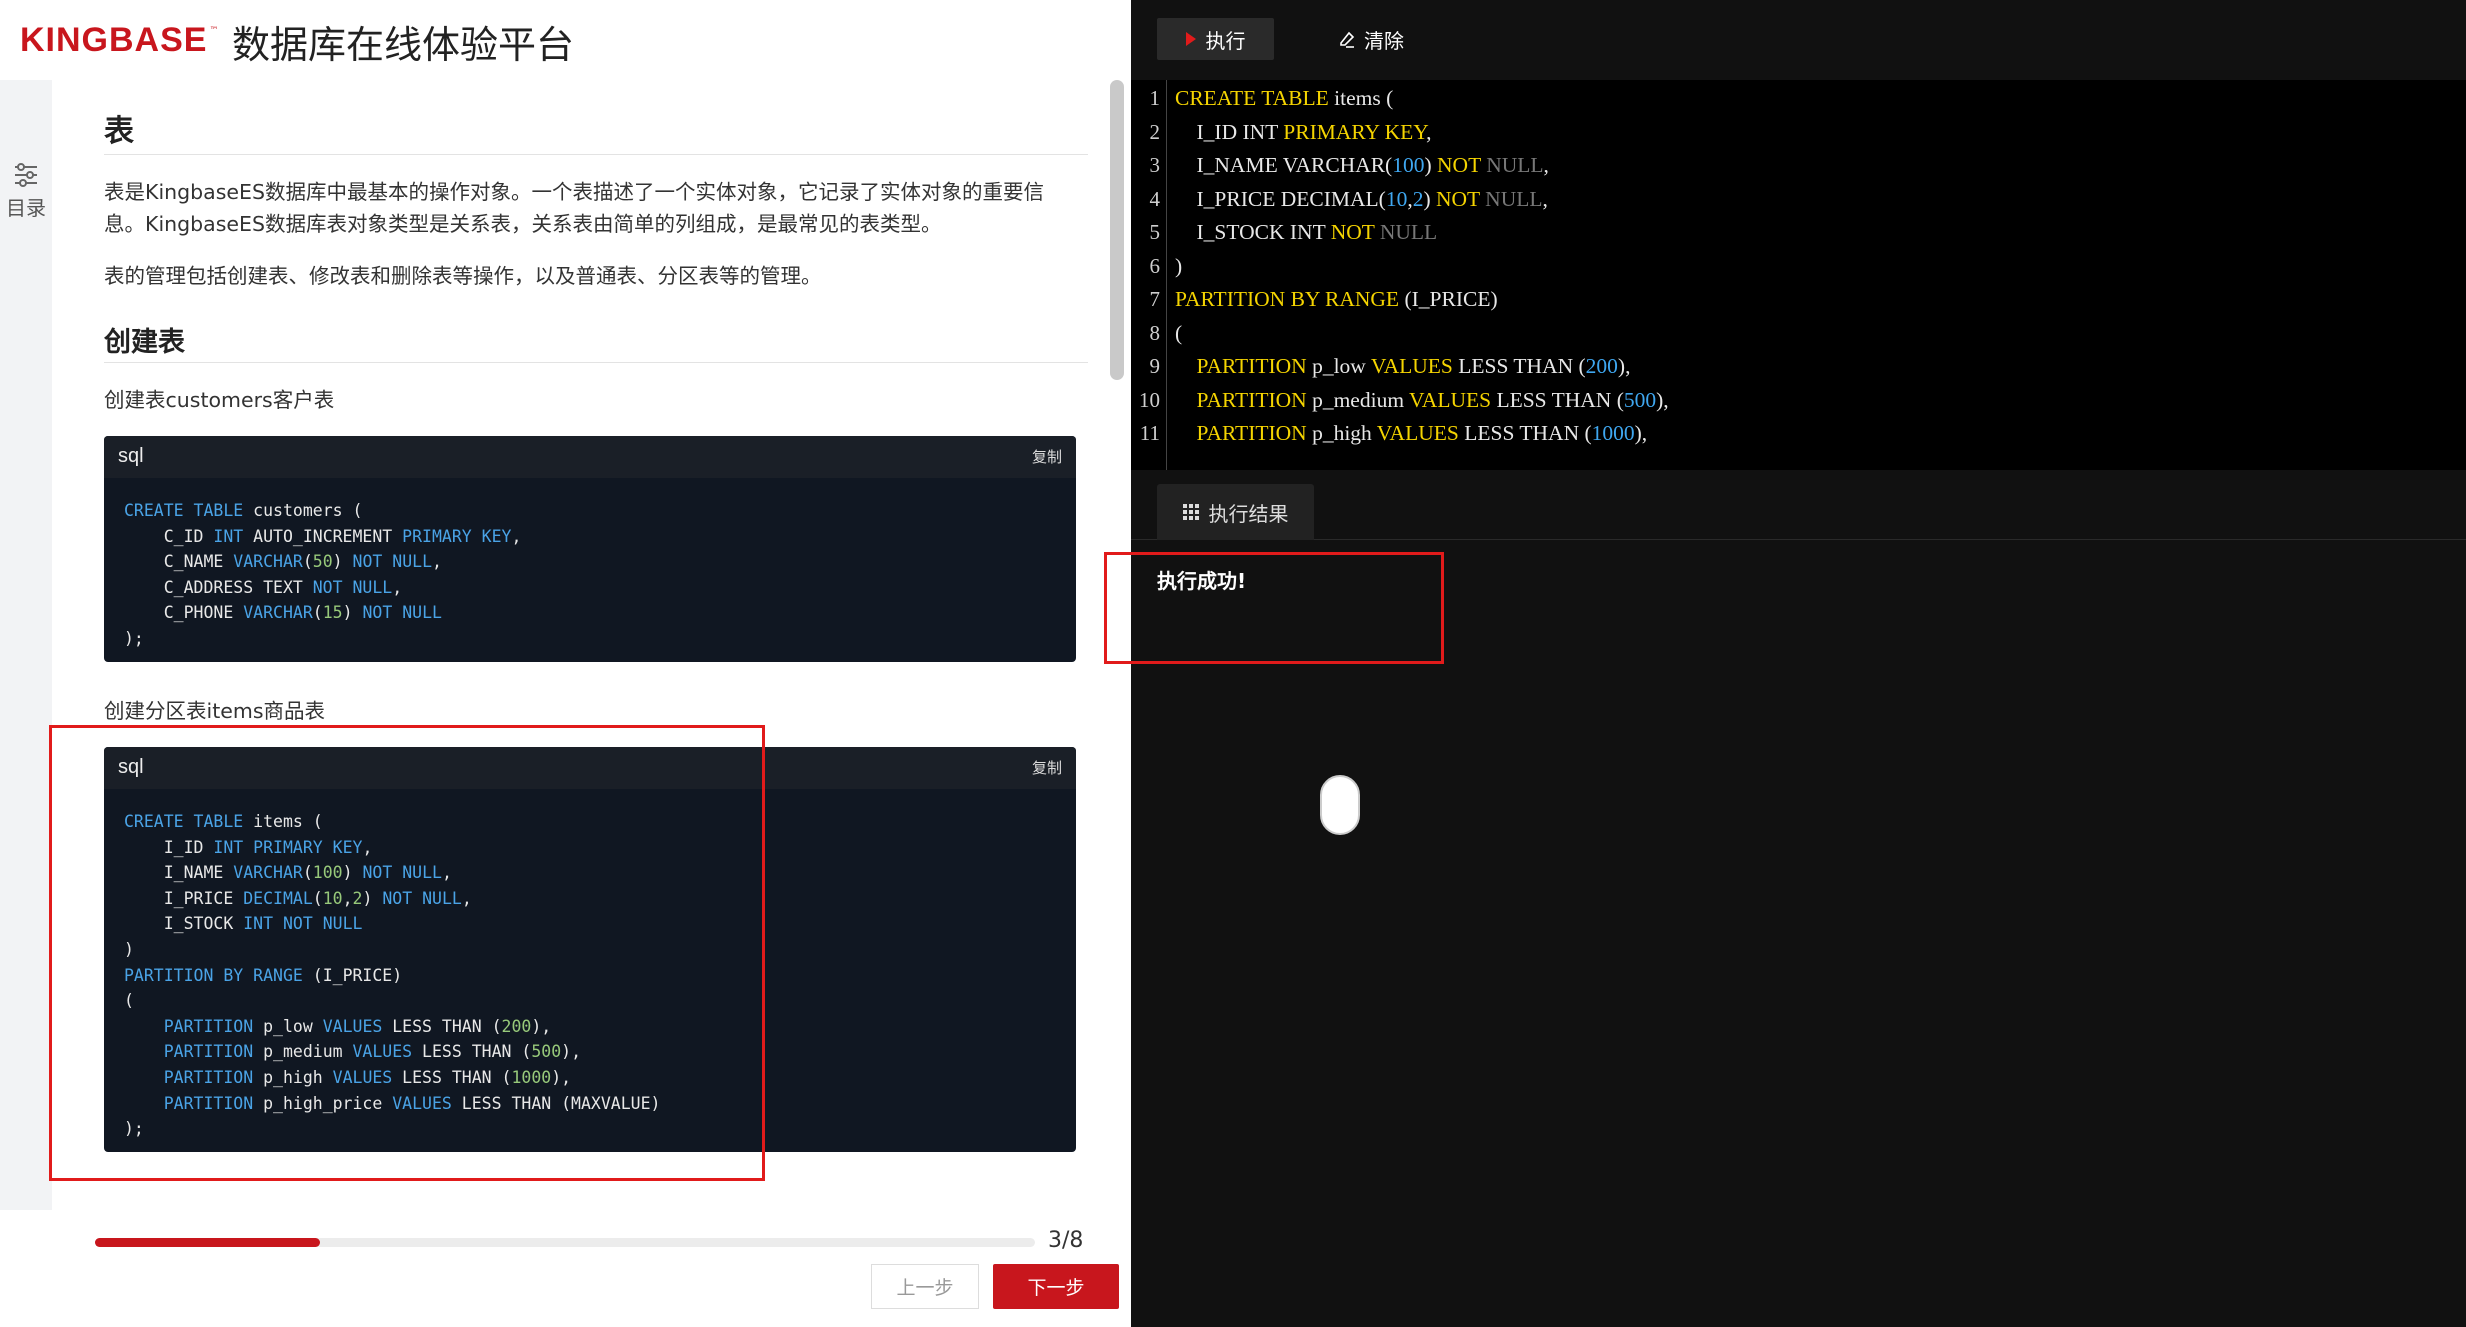 This screenshot has height=1327, width=2466. I want to click on editor-line: I_STOCK INT NOT NULL, so click(1306, 232).